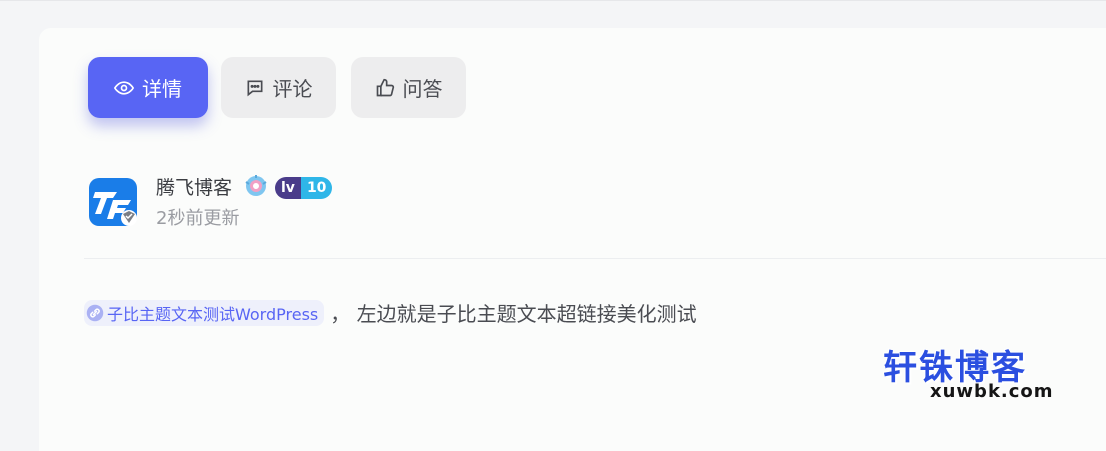 This screenshot has height=451, width=1106. I want to click on watermark-url: xuwbk.com, so click(992, 391).